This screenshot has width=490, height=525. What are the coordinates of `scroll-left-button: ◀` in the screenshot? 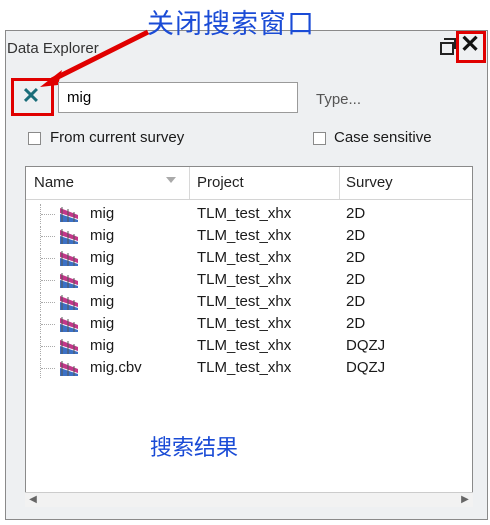 It's located at (33, 500).